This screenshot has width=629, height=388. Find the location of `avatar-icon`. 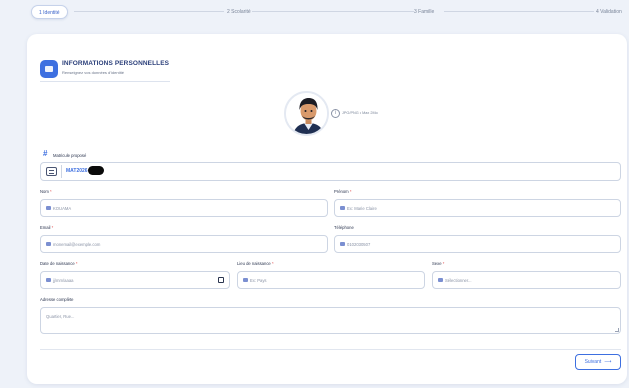

avatar-icon is located at coordinates (306, 113).